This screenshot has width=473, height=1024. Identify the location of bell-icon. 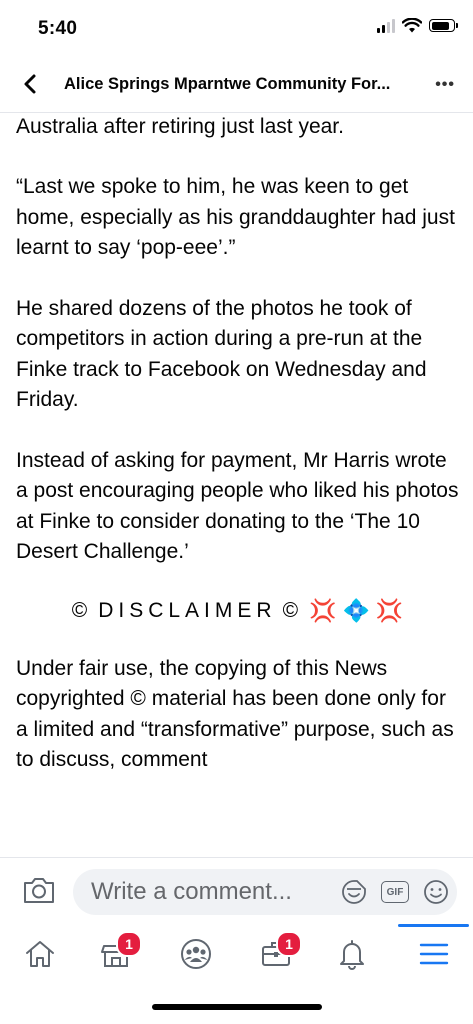
(352, 955).